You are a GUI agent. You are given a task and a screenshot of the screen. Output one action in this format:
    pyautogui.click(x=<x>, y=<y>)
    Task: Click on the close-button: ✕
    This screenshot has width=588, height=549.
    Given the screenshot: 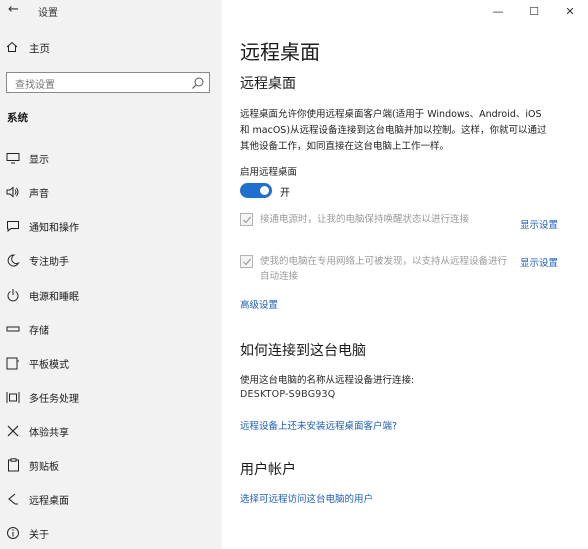 What is the action you would take?
    pyautogui.click(x=570, y=11)
    